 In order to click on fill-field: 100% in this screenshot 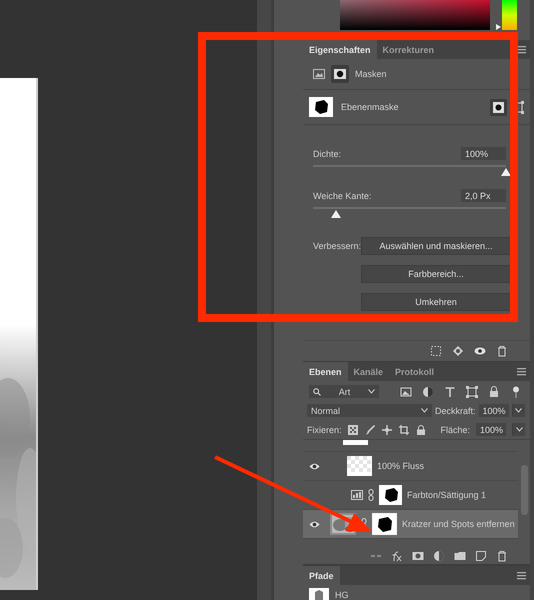, I will do `click(491, 429)`.